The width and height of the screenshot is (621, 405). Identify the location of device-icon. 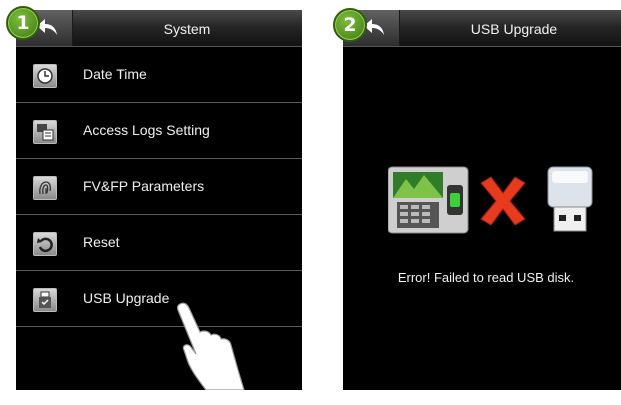
(428, 200).